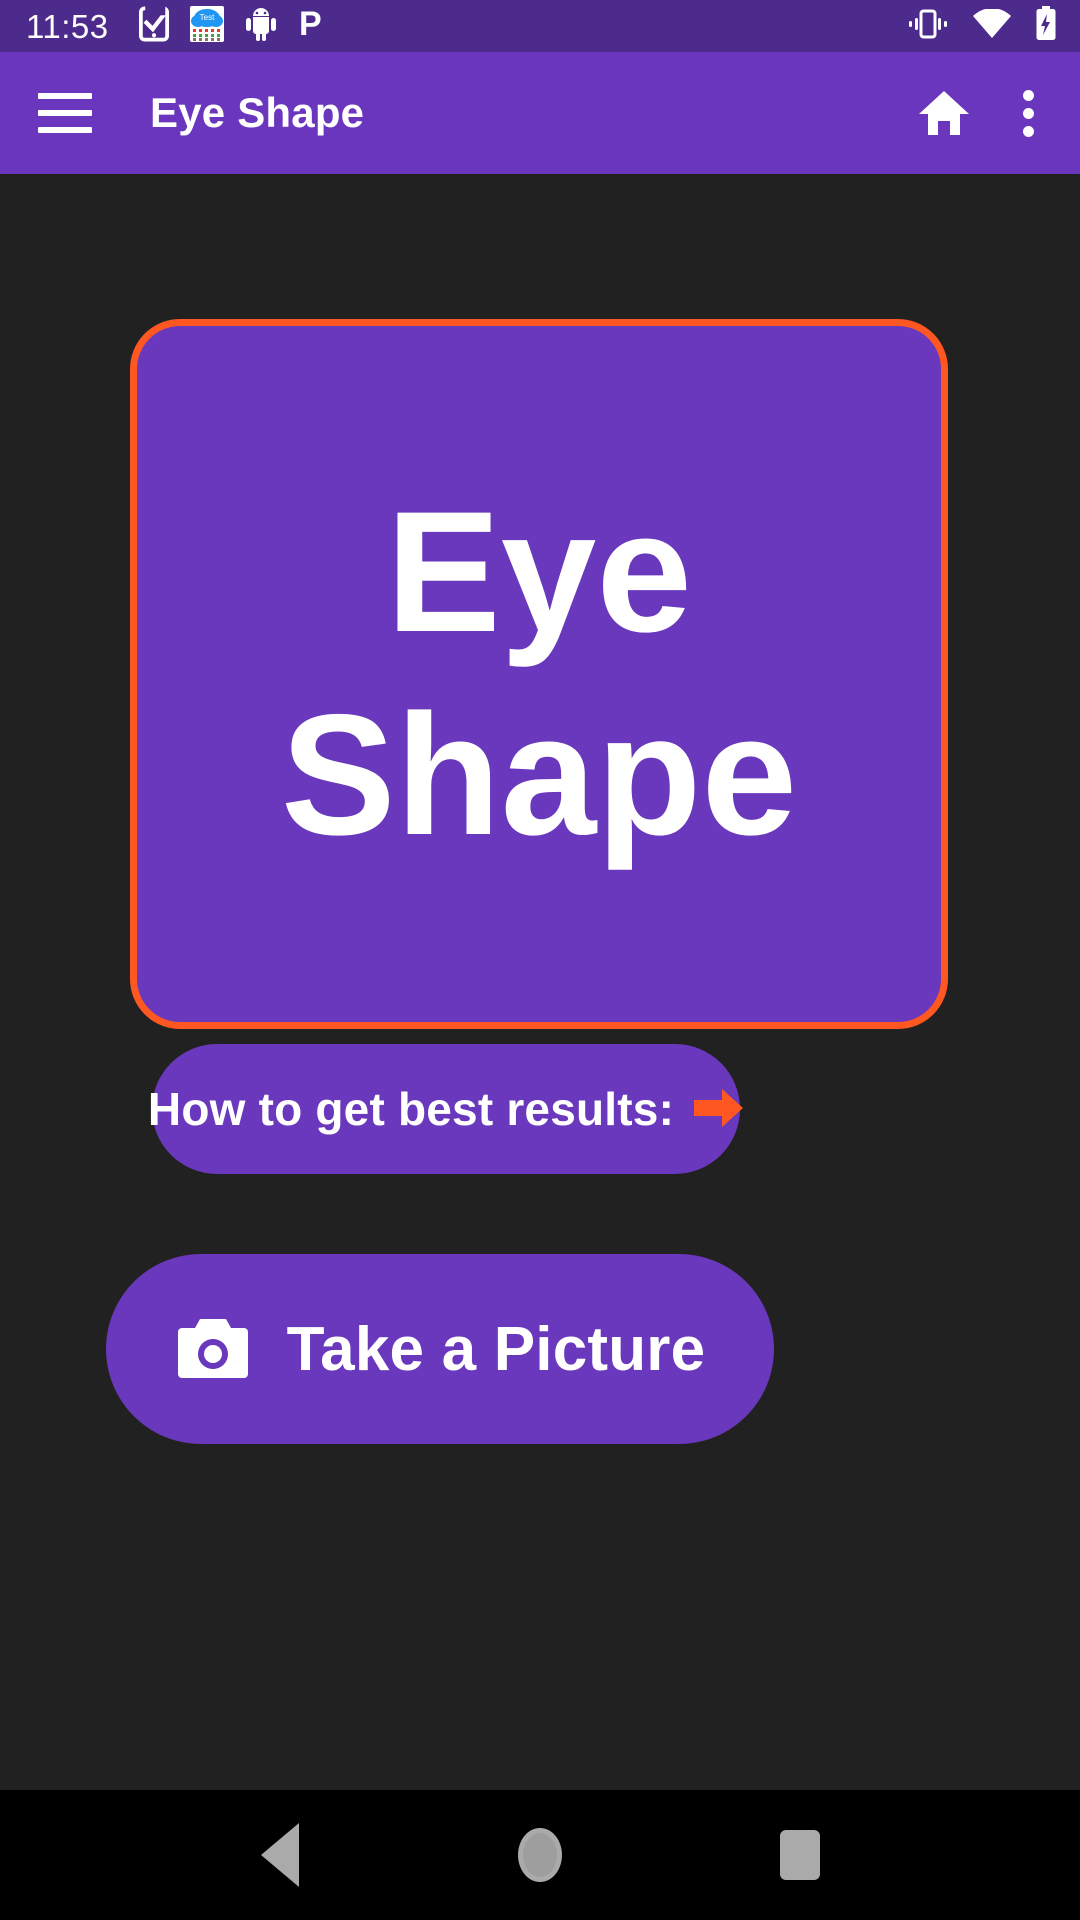 Image resolution: width=1080 pixels, height=1920 pixels. I want to click on back-triangle-icon, so click(280, 1855).